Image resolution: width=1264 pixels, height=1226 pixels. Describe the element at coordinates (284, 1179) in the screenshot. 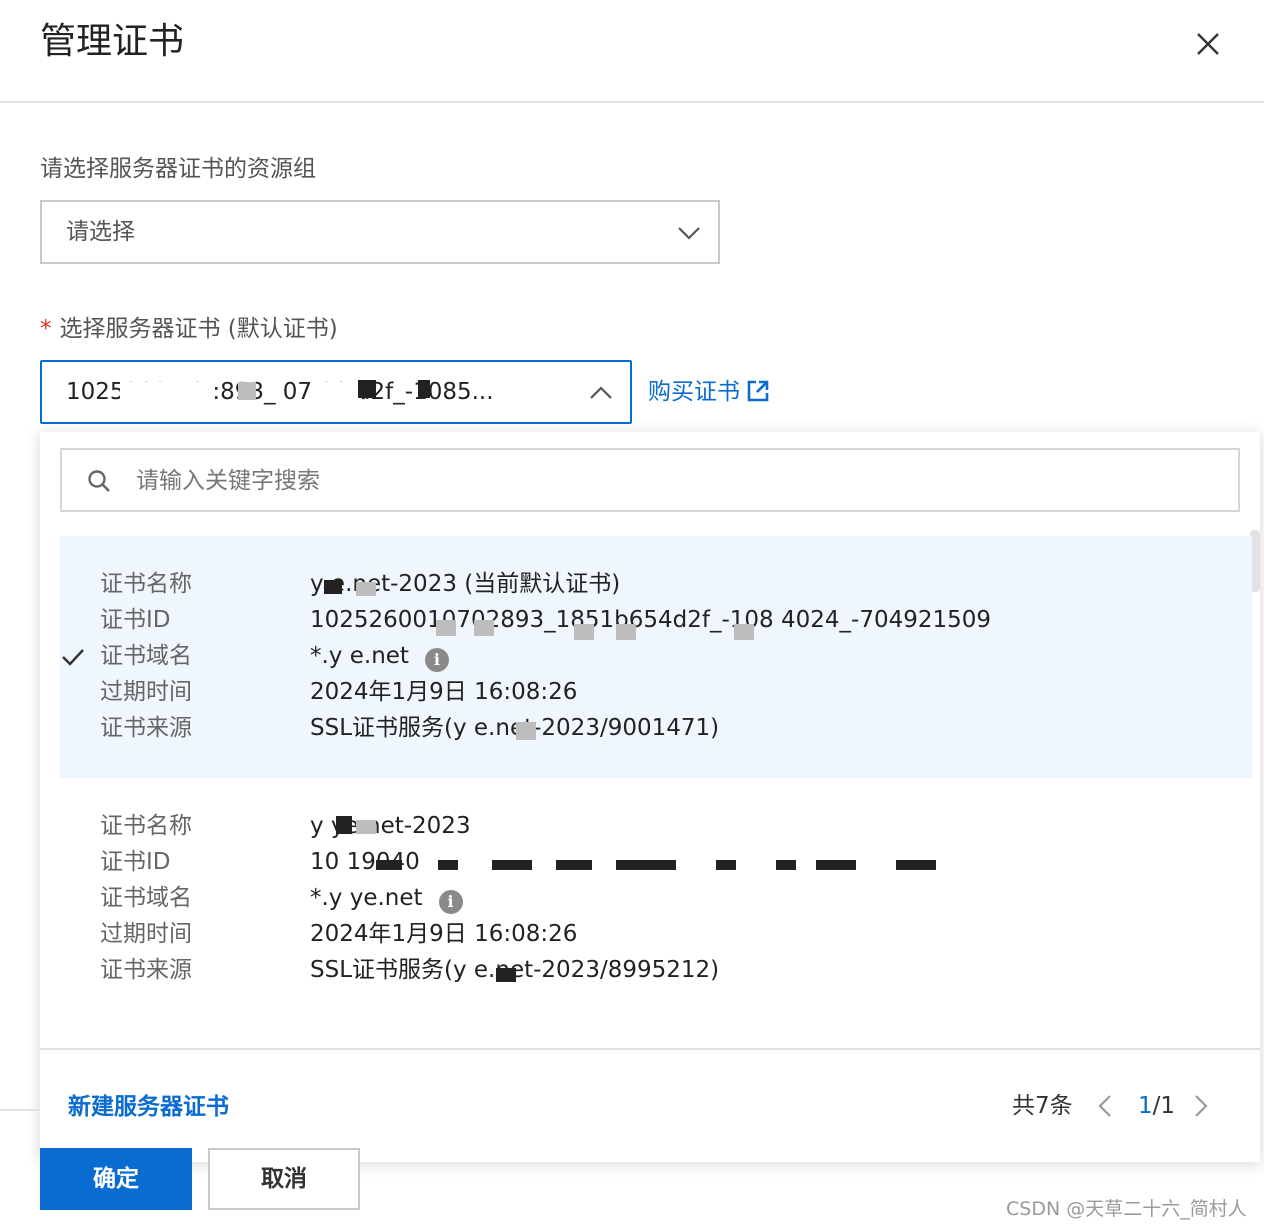

I see `cancel-button: 取消` at that location.